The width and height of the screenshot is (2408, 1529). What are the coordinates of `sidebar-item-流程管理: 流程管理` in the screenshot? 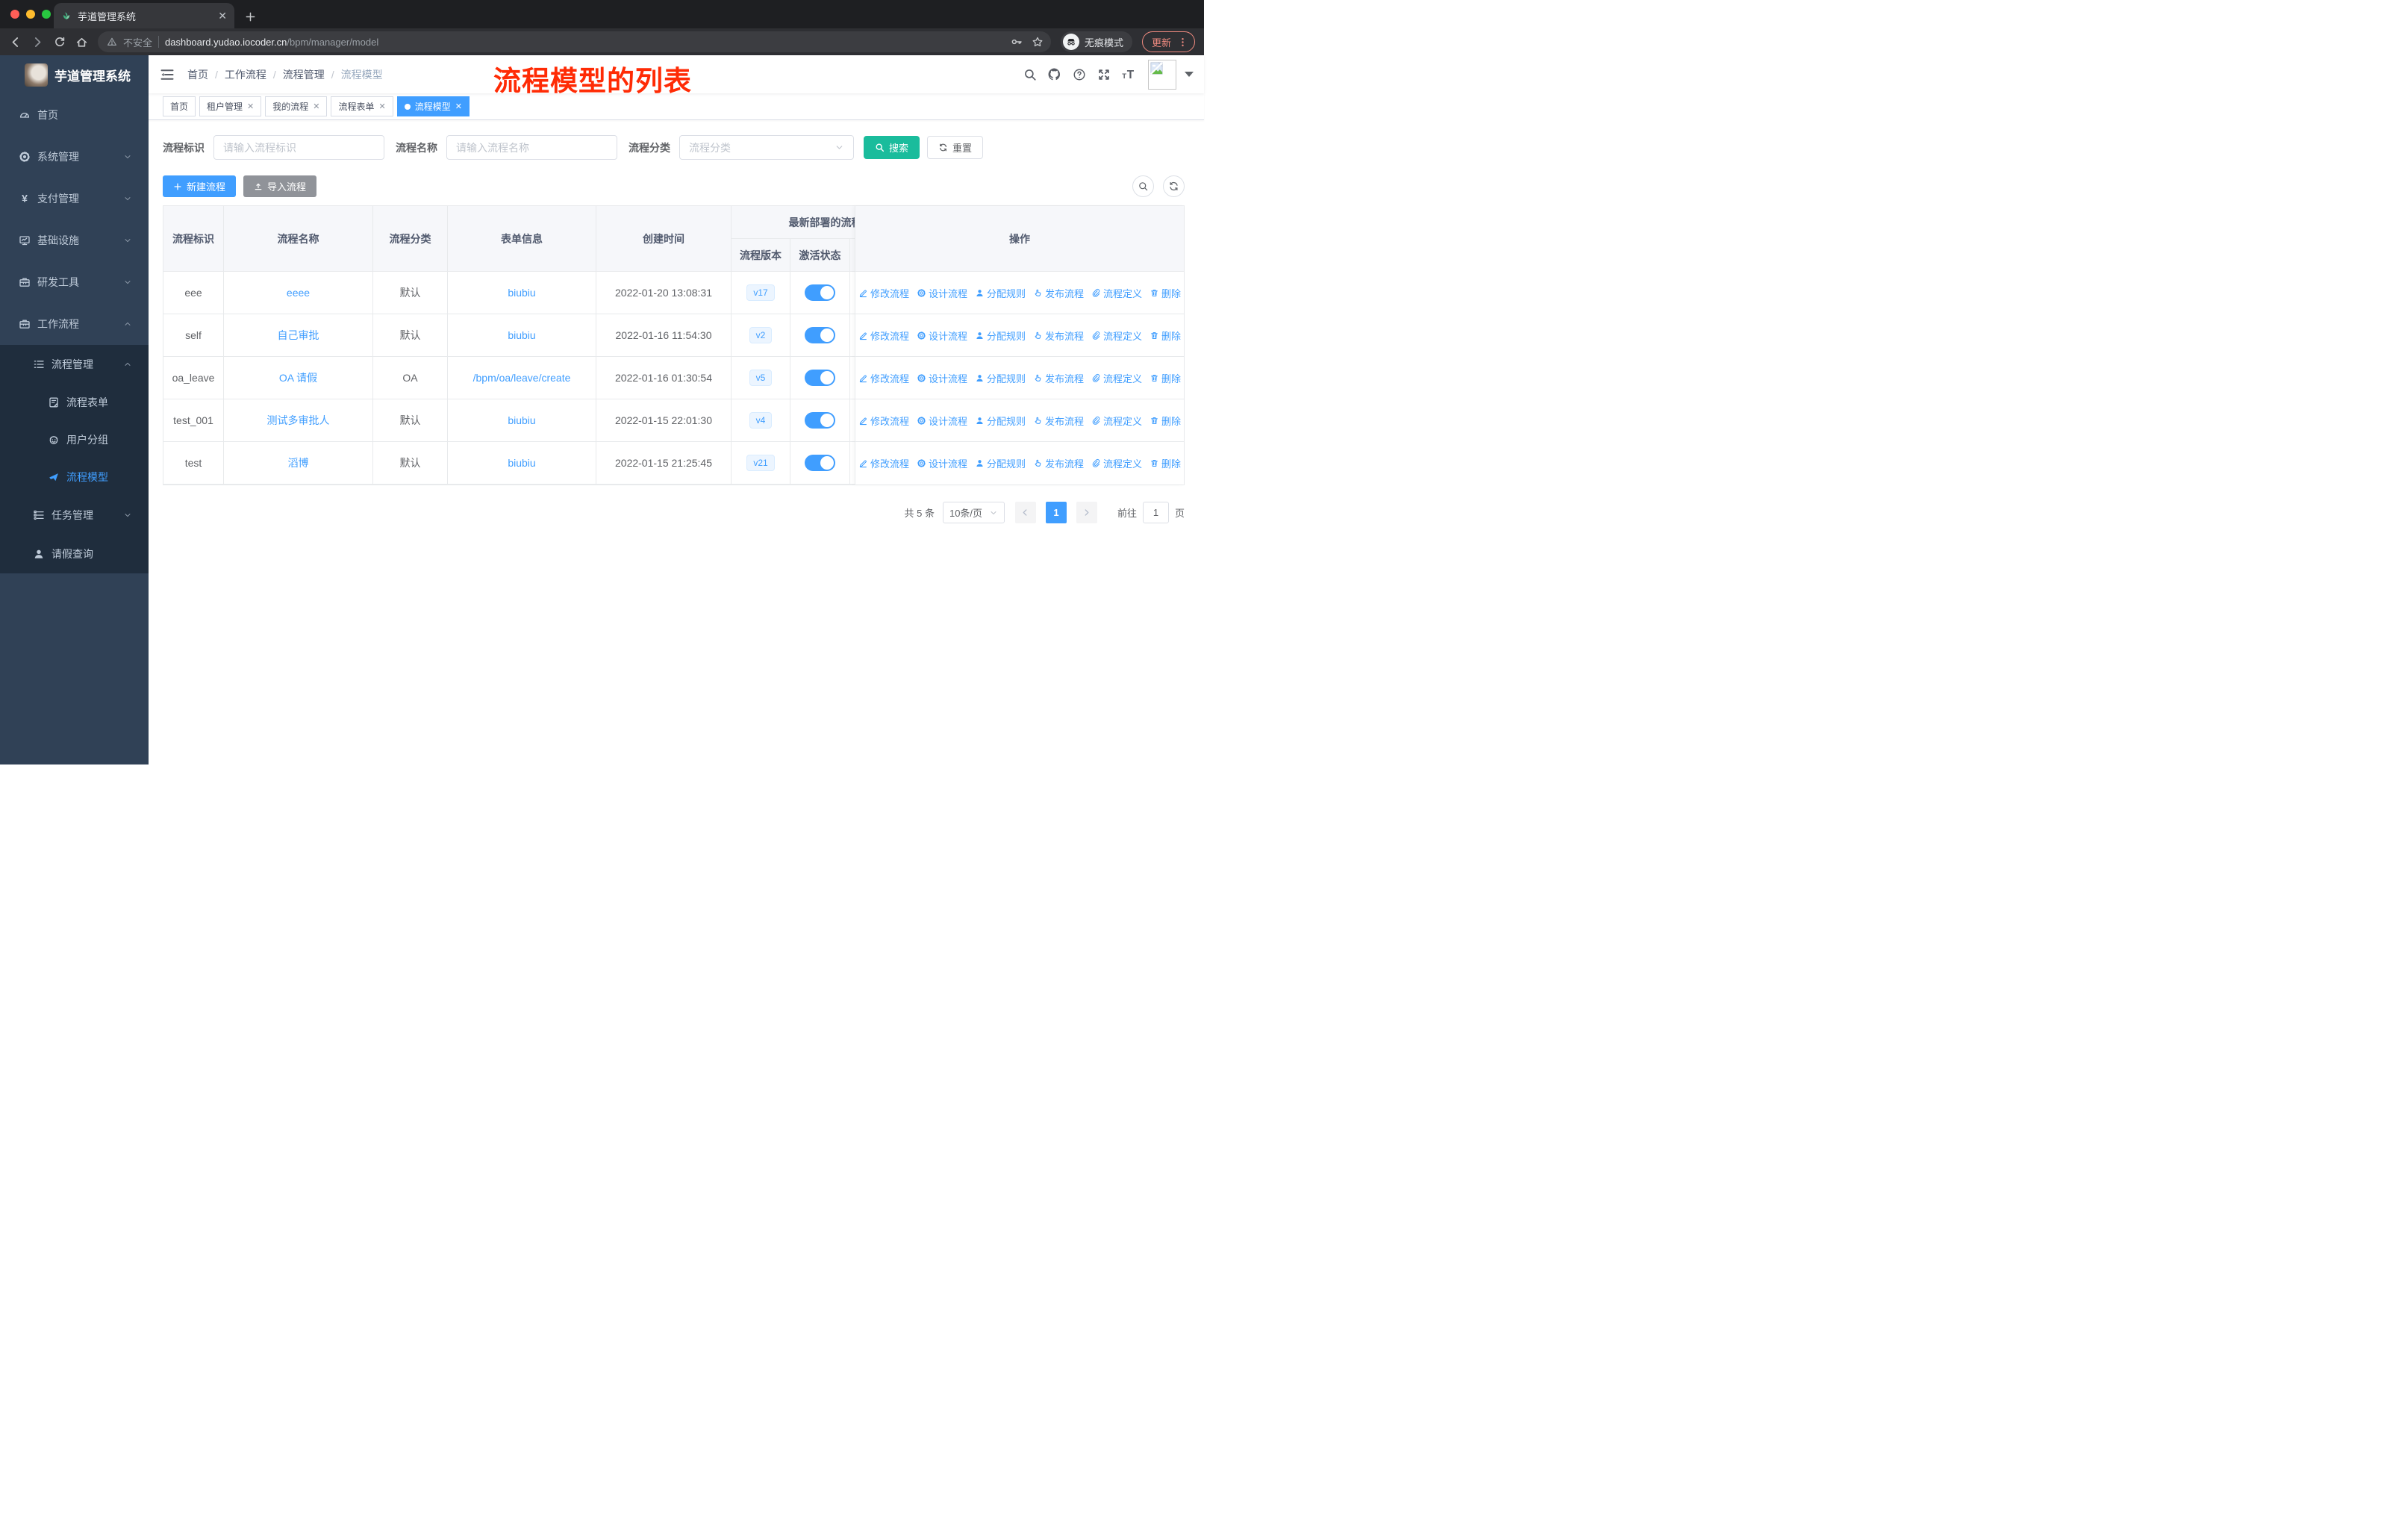 It's located at (74, 365).